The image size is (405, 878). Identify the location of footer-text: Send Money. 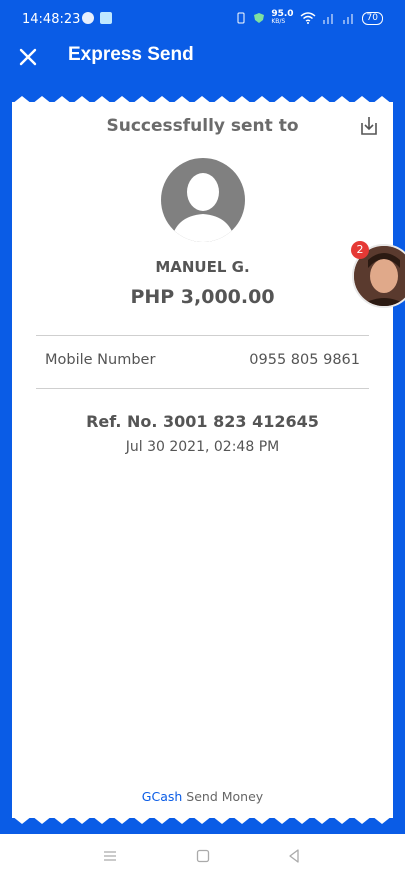
(225, 796).